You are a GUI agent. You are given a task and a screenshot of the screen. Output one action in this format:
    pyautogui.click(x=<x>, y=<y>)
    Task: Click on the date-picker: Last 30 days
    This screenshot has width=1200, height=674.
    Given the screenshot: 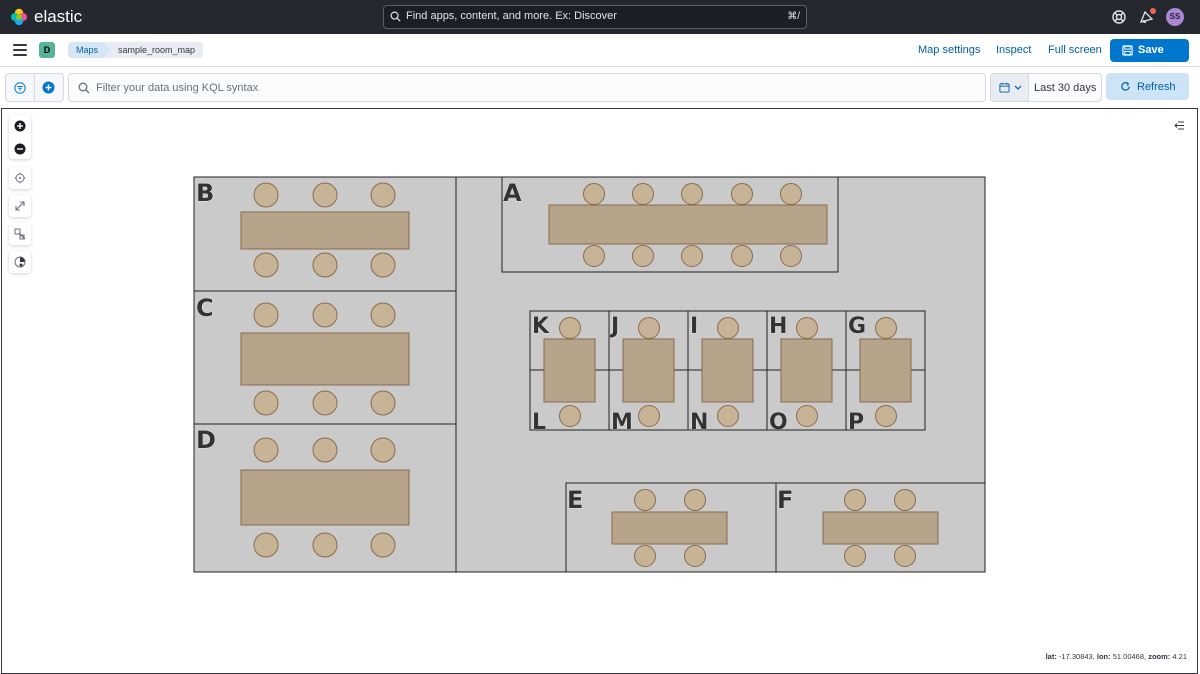 What is the action you would take?
    pyautogui.click(x=1046, y=87)
    